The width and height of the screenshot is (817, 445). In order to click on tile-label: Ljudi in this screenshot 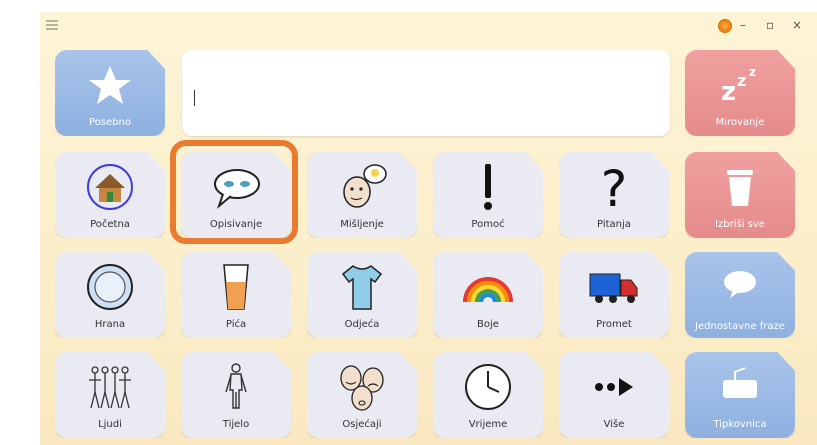, I will do `click(110, 424)`.